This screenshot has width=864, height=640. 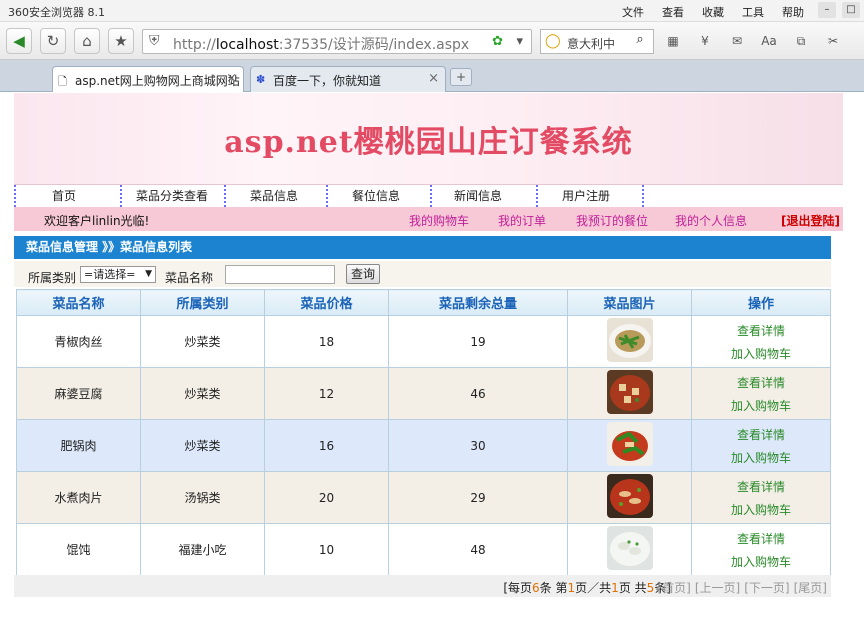 I want to click on dish-name: 馄饨, so click(x=78, y=549).